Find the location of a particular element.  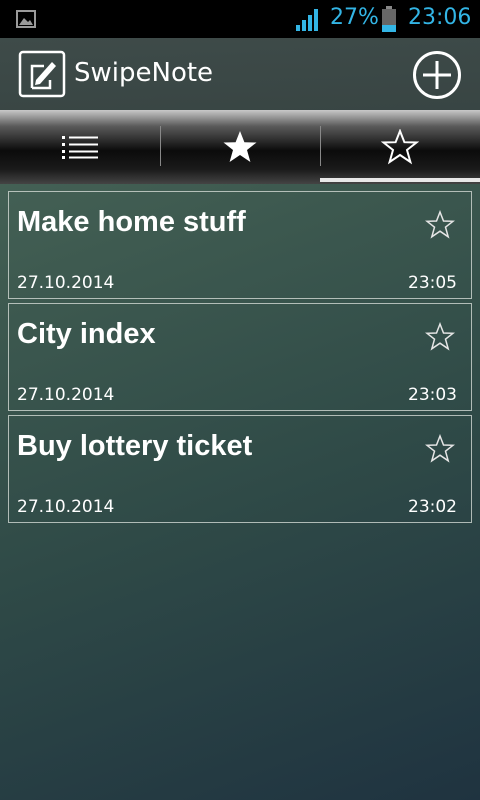

app-title: SwipeNote is located at coordinates (144, 73).